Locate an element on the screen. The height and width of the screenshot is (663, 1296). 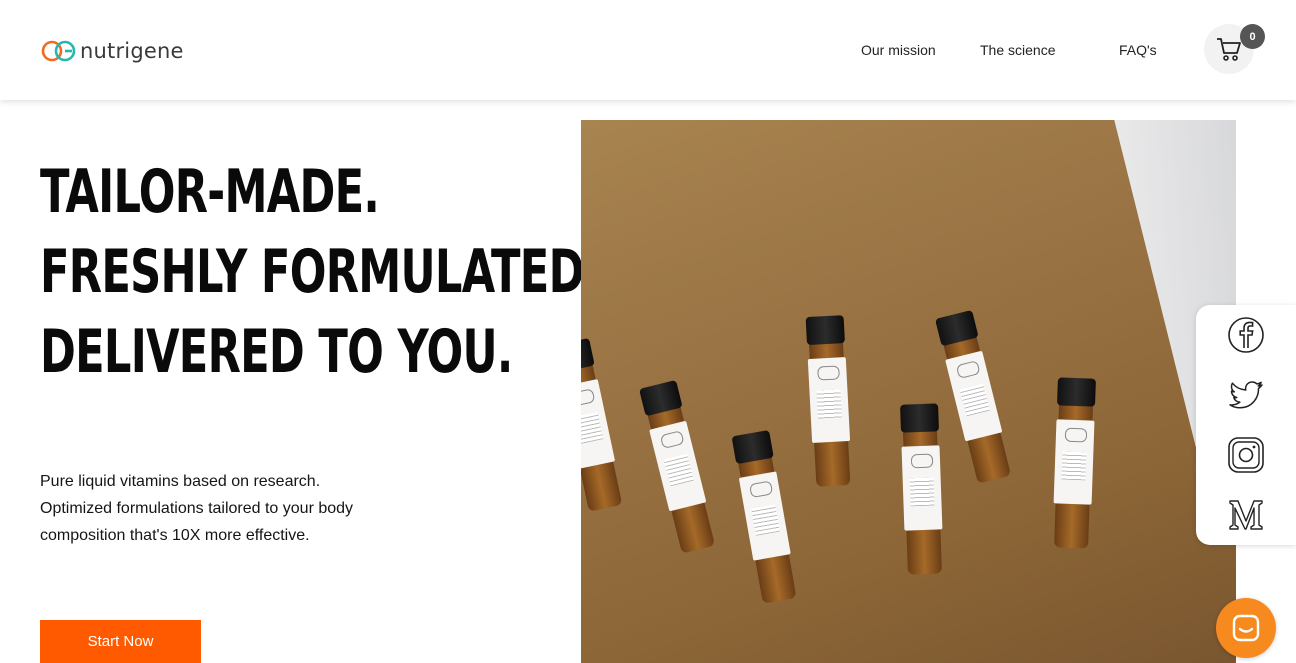
logo-link: nutrigene is located at coordinates (112, 51).